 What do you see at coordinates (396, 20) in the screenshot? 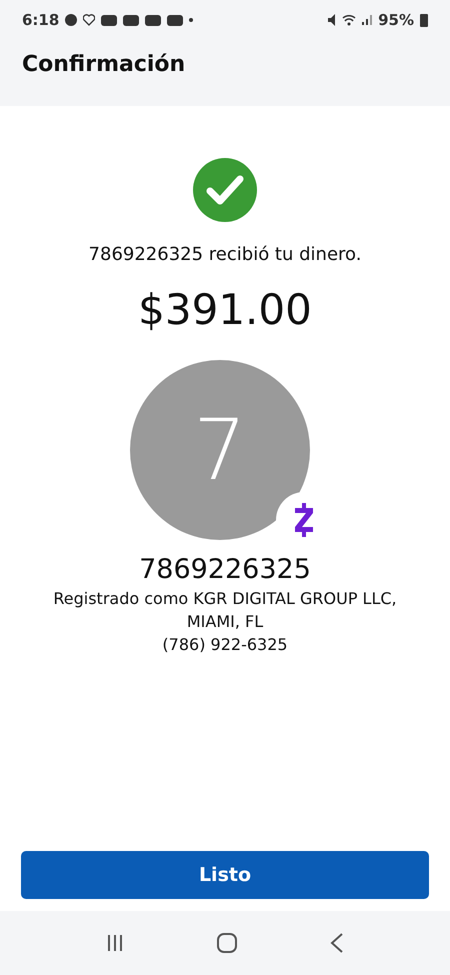
I see `battery-percent: 95%` at bounding box center [396, 20].